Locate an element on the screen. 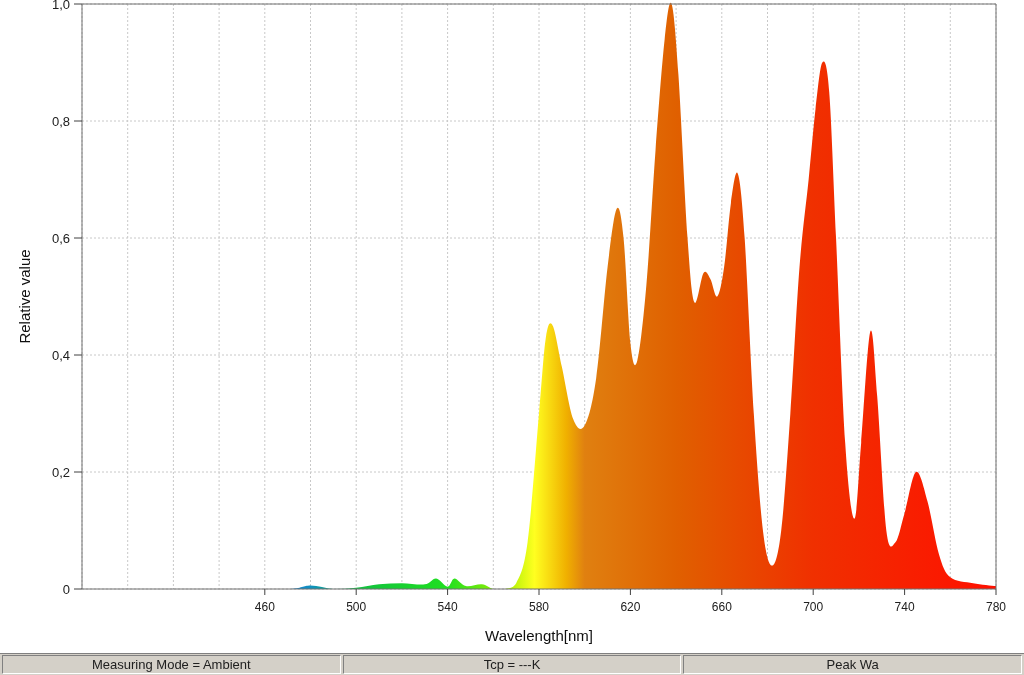 This screenshot has height=675, width=1024. x-tick-label: 740 is located at coordinates (904, 607).